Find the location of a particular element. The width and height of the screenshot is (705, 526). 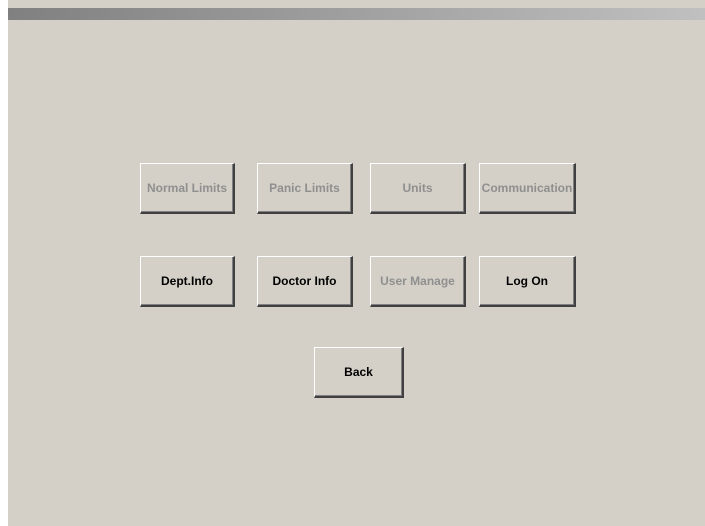

normal-limits-button: Normal Limits is located at coordinates (187, 188).